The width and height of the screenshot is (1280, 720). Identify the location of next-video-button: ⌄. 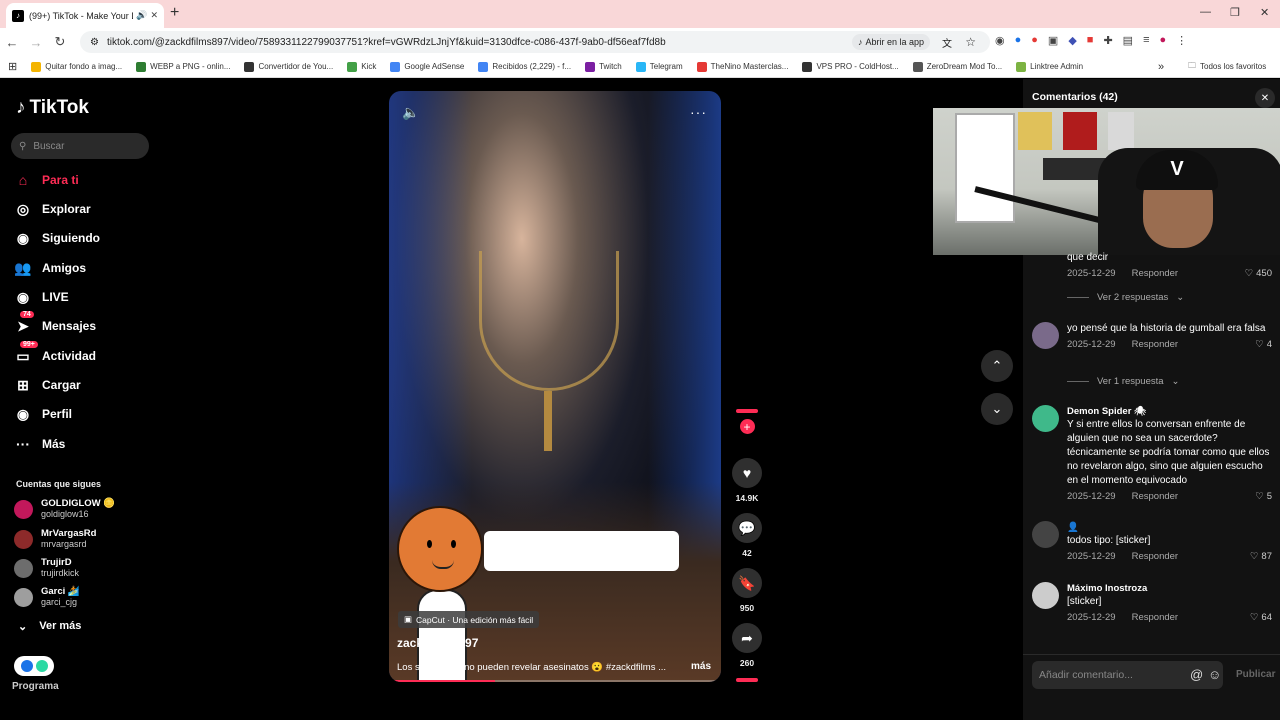
(997, 409).